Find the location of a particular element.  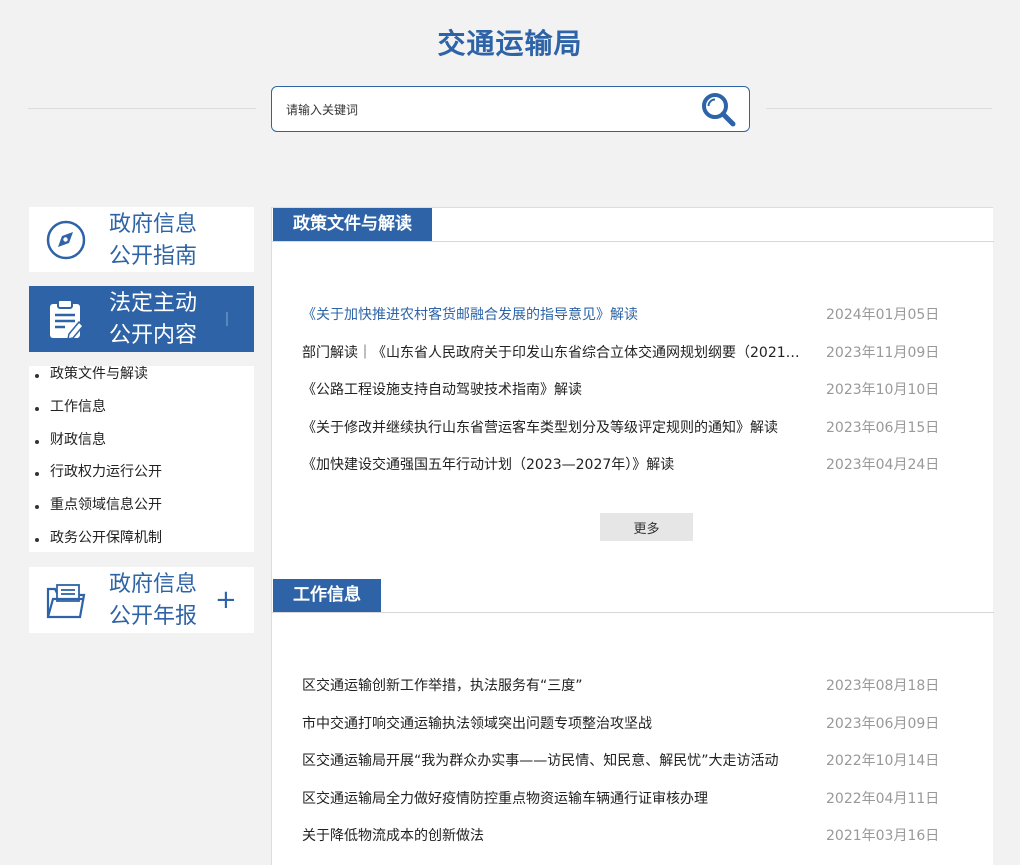

news-date: 2021年03月16日 is located at coordinates (883, 836).